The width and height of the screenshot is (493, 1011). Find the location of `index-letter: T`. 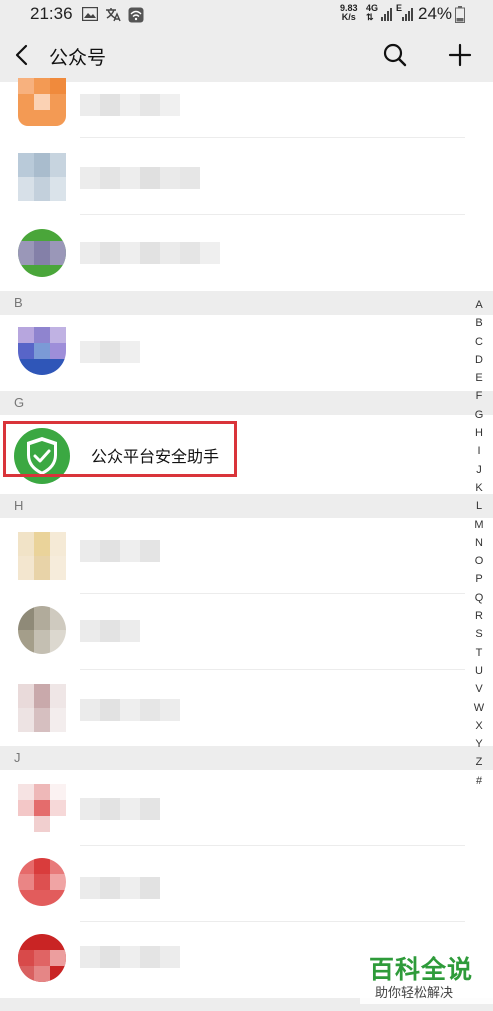

index-letter: T is located at coordinates (479, 653).